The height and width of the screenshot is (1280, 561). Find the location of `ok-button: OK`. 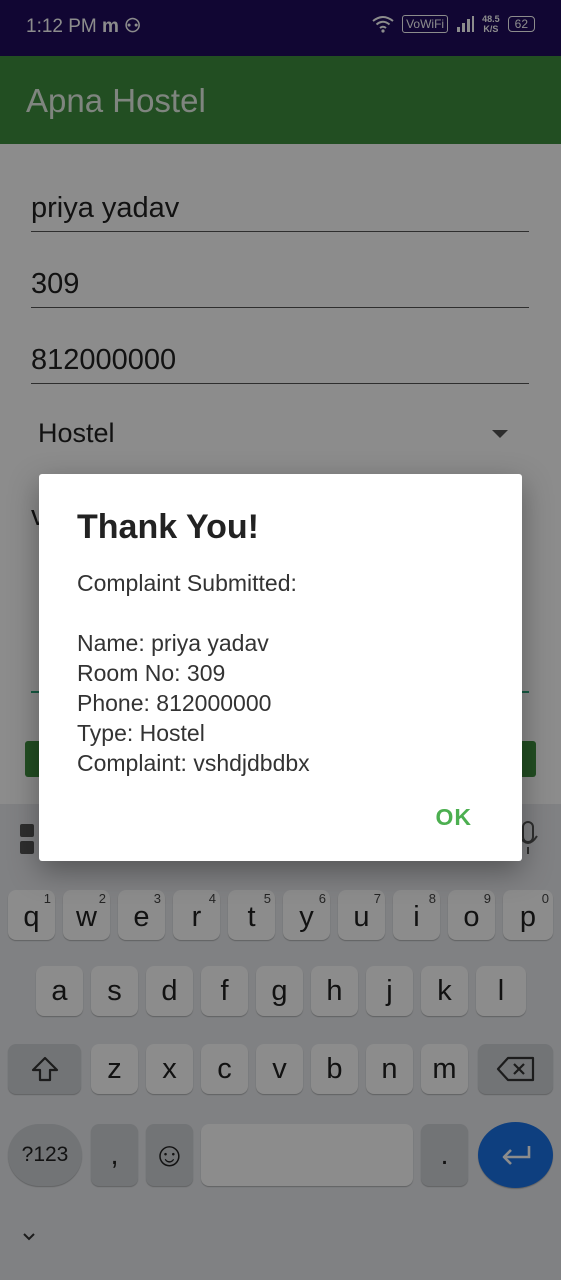

ok-button: OK is located at coordinates (454, 817).